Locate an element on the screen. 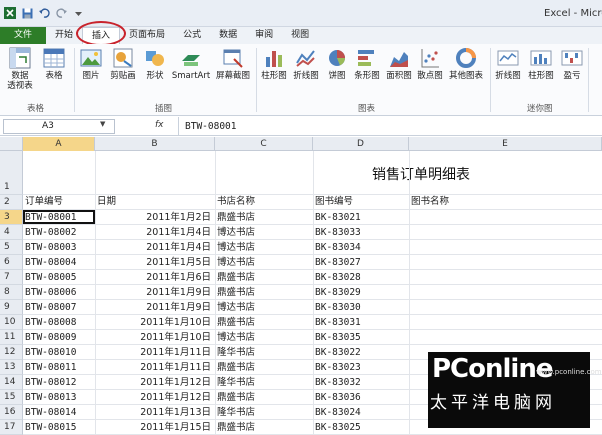 This screenshot has width=602, height=435. cell-book-id: BK-83027 is located at coordinates (338, 263).